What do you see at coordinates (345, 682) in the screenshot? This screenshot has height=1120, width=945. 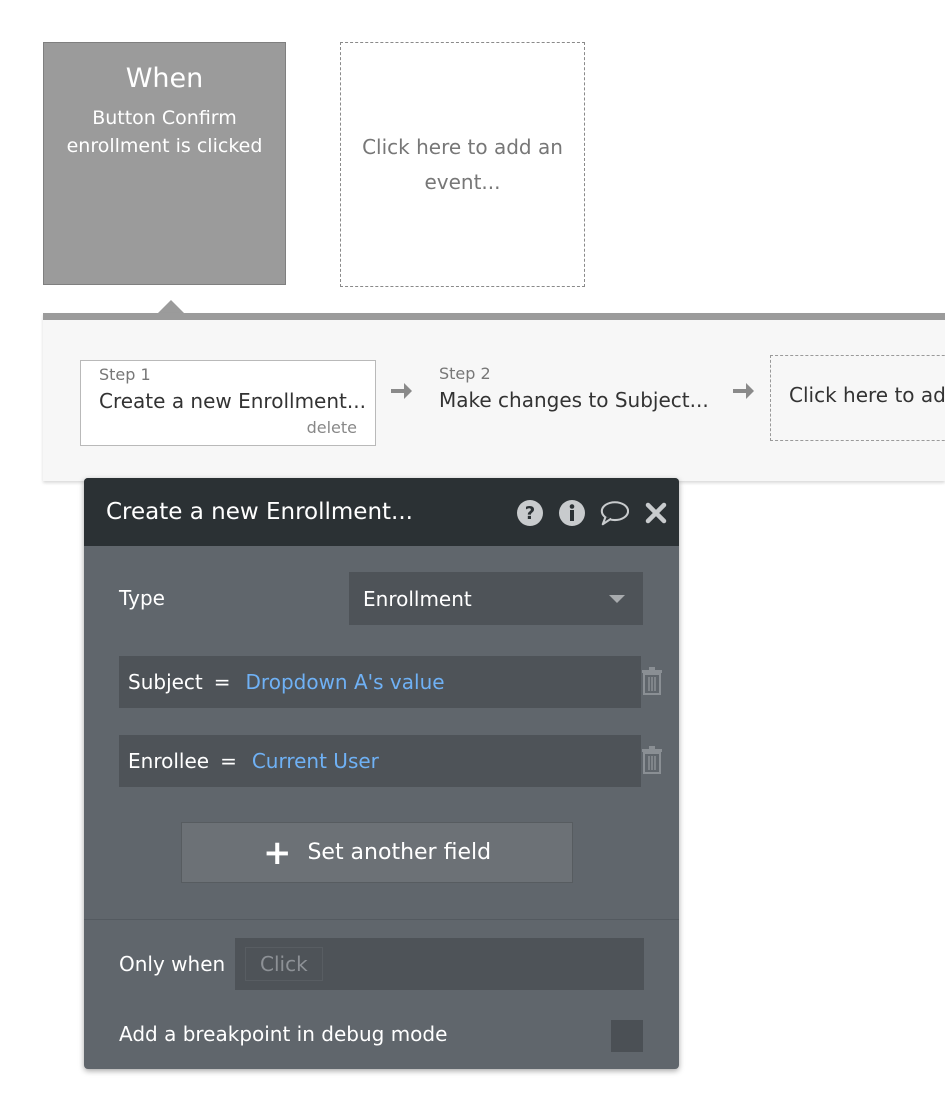 I see `field-dynamic-value: Dropdown A's value` at bounding box center [345, 682].